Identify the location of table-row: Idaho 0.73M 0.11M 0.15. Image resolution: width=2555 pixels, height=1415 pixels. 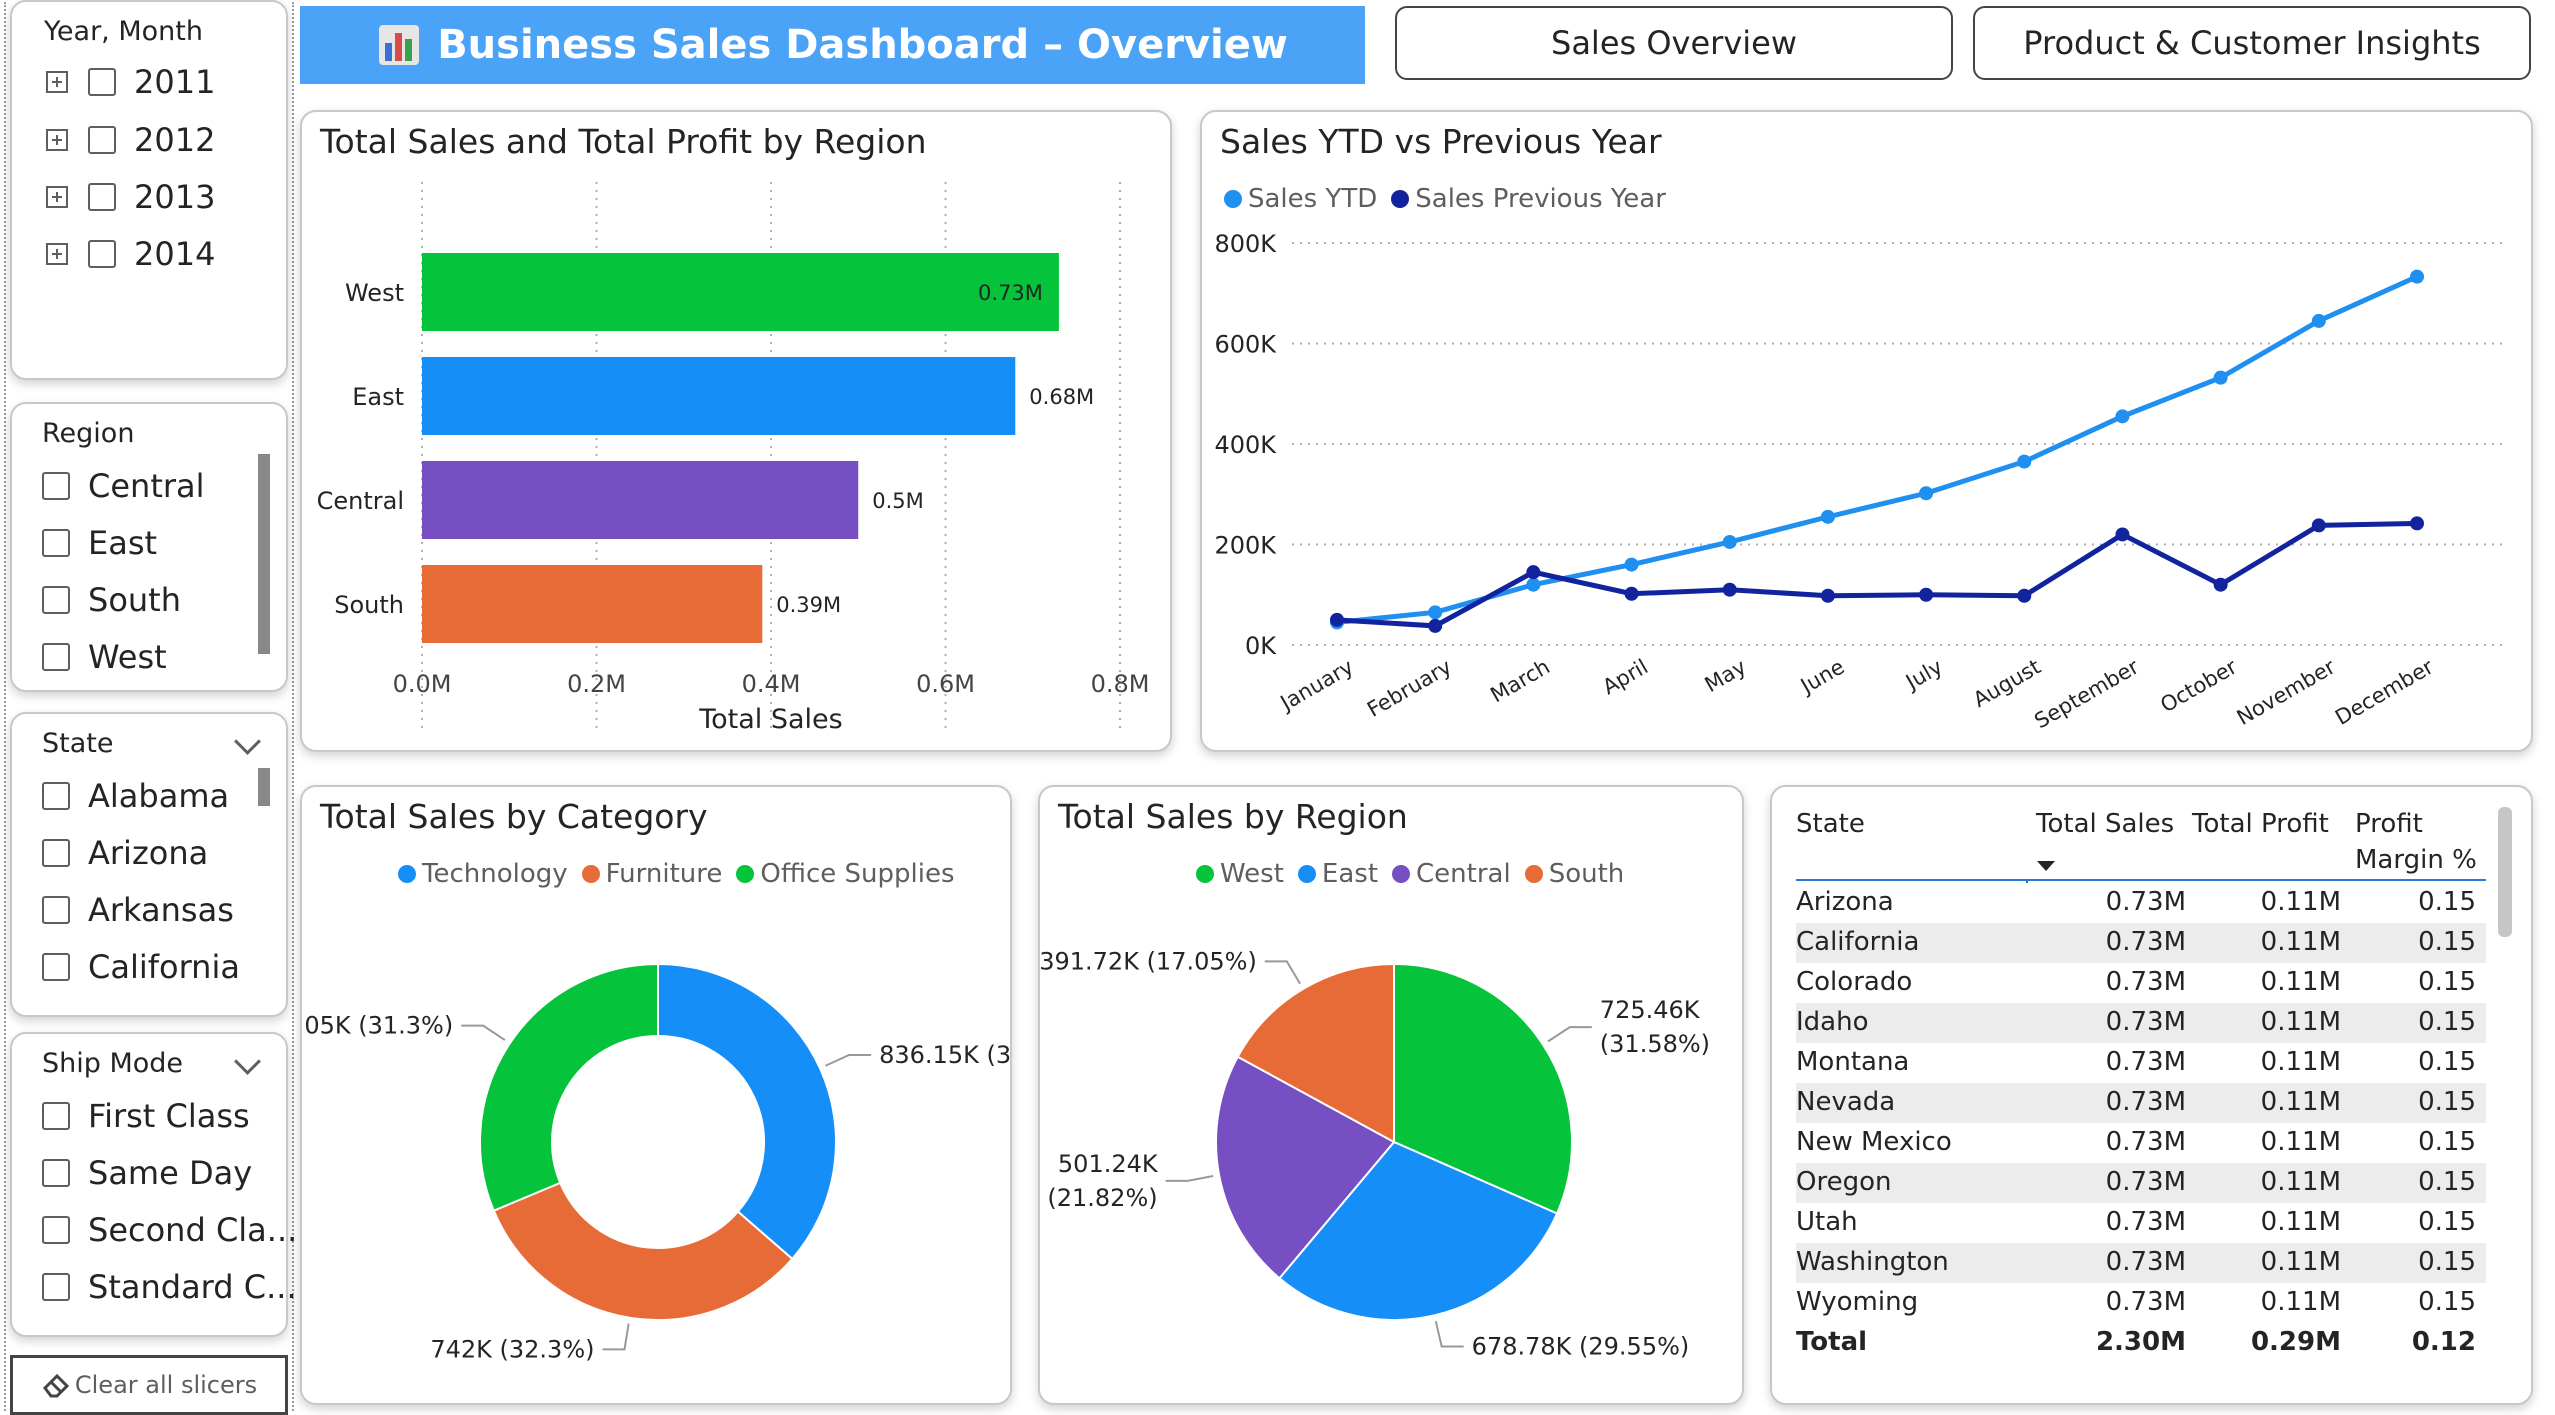
(2141, 1023).